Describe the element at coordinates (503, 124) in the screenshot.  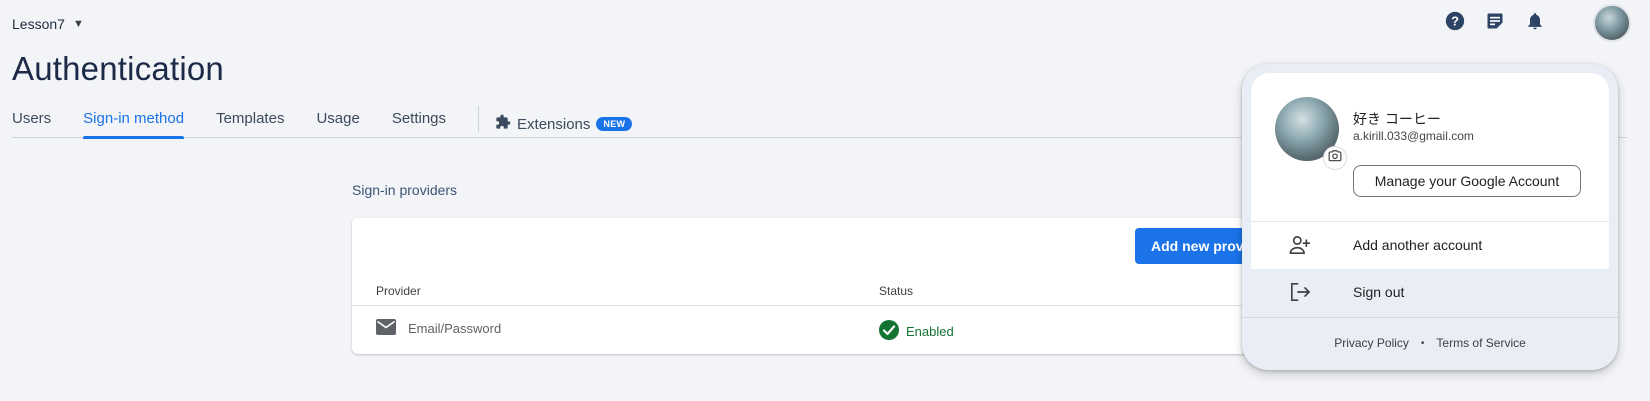
I see `extensions-icon` at that location.